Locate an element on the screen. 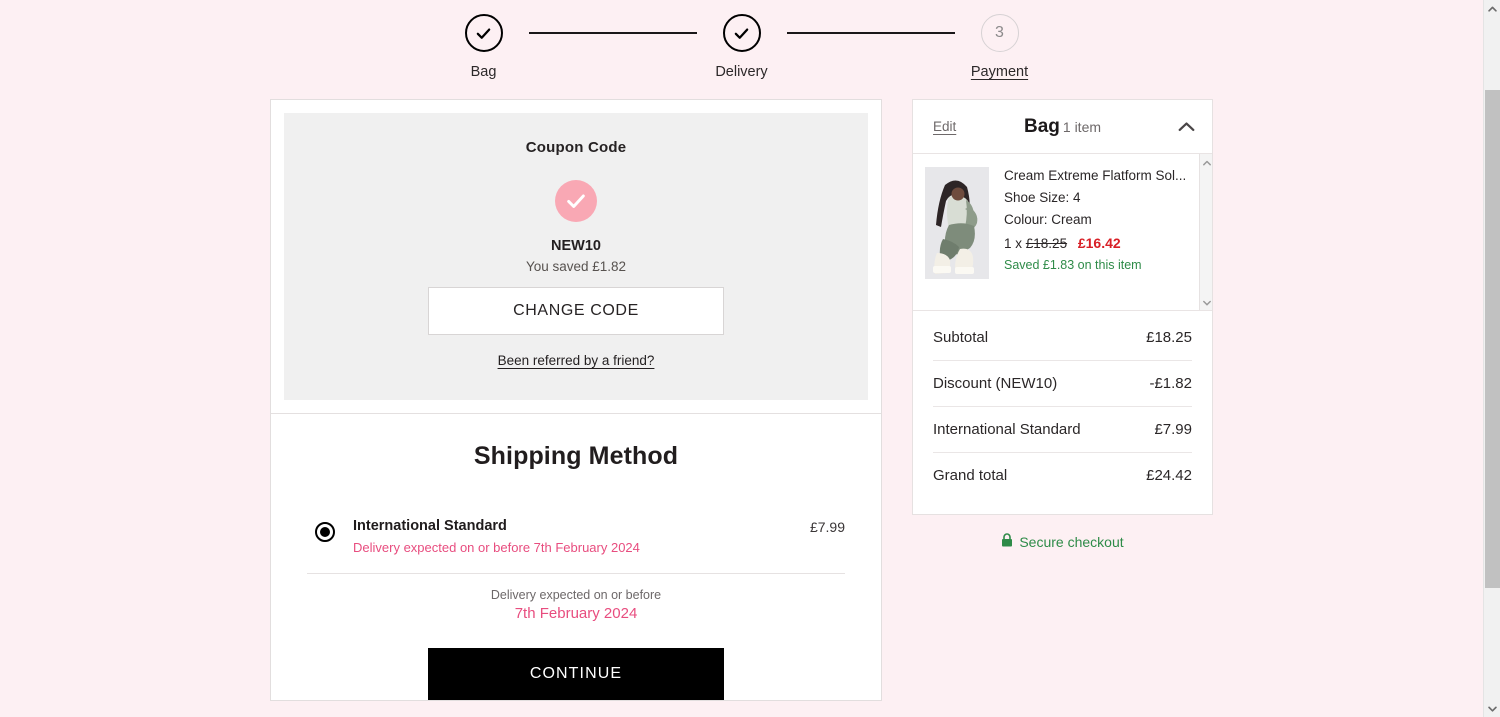 This screenshot has width=1500, height=717. step-payment-number: 3 is located at coordinates (999, 32).